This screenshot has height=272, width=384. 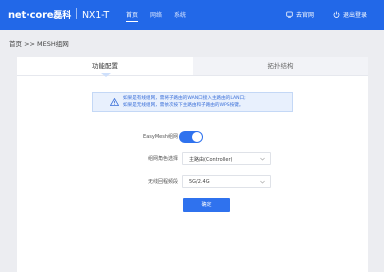 What do you see at coordinates (39, 44) in the screenshot?
I see `breadcrumb: 首页 >> MESH组网` at bounding box center [39, 44].